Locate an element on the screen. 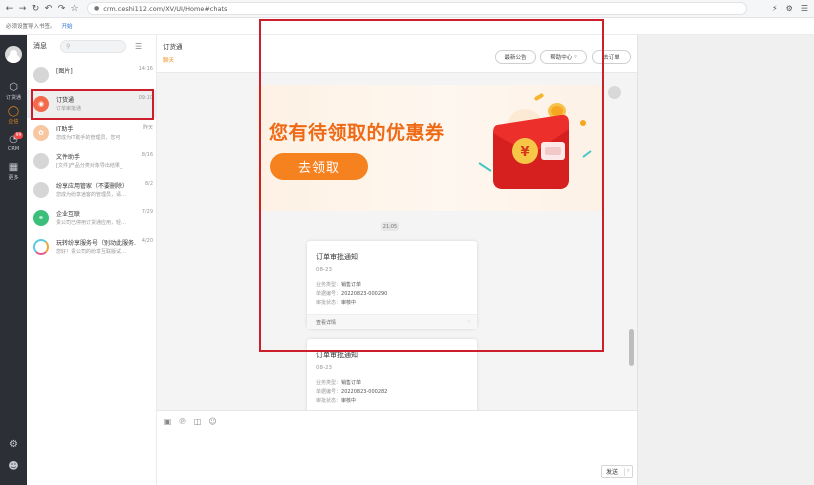 The width and height of the screenshot is (814, 485). announcement-button: 最新公告 is located at coordinates (515, 57).